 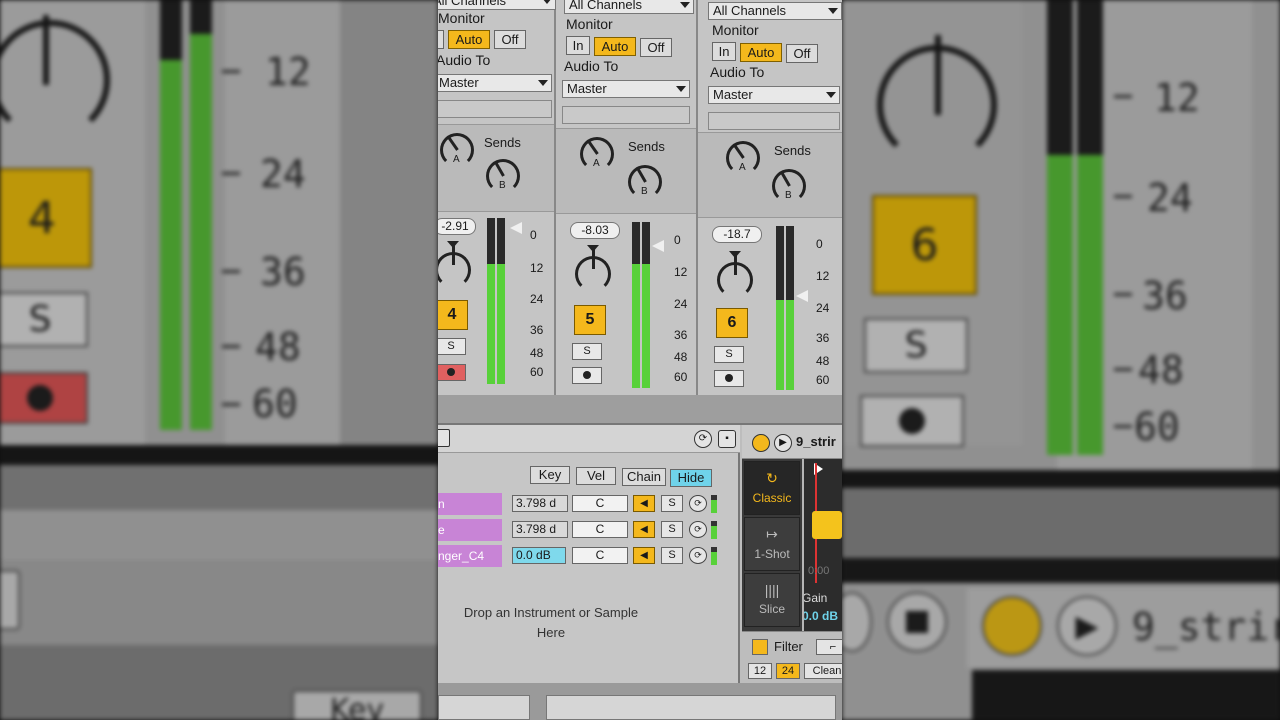 I want to click on fold-icon, so click(x=444, y=438).